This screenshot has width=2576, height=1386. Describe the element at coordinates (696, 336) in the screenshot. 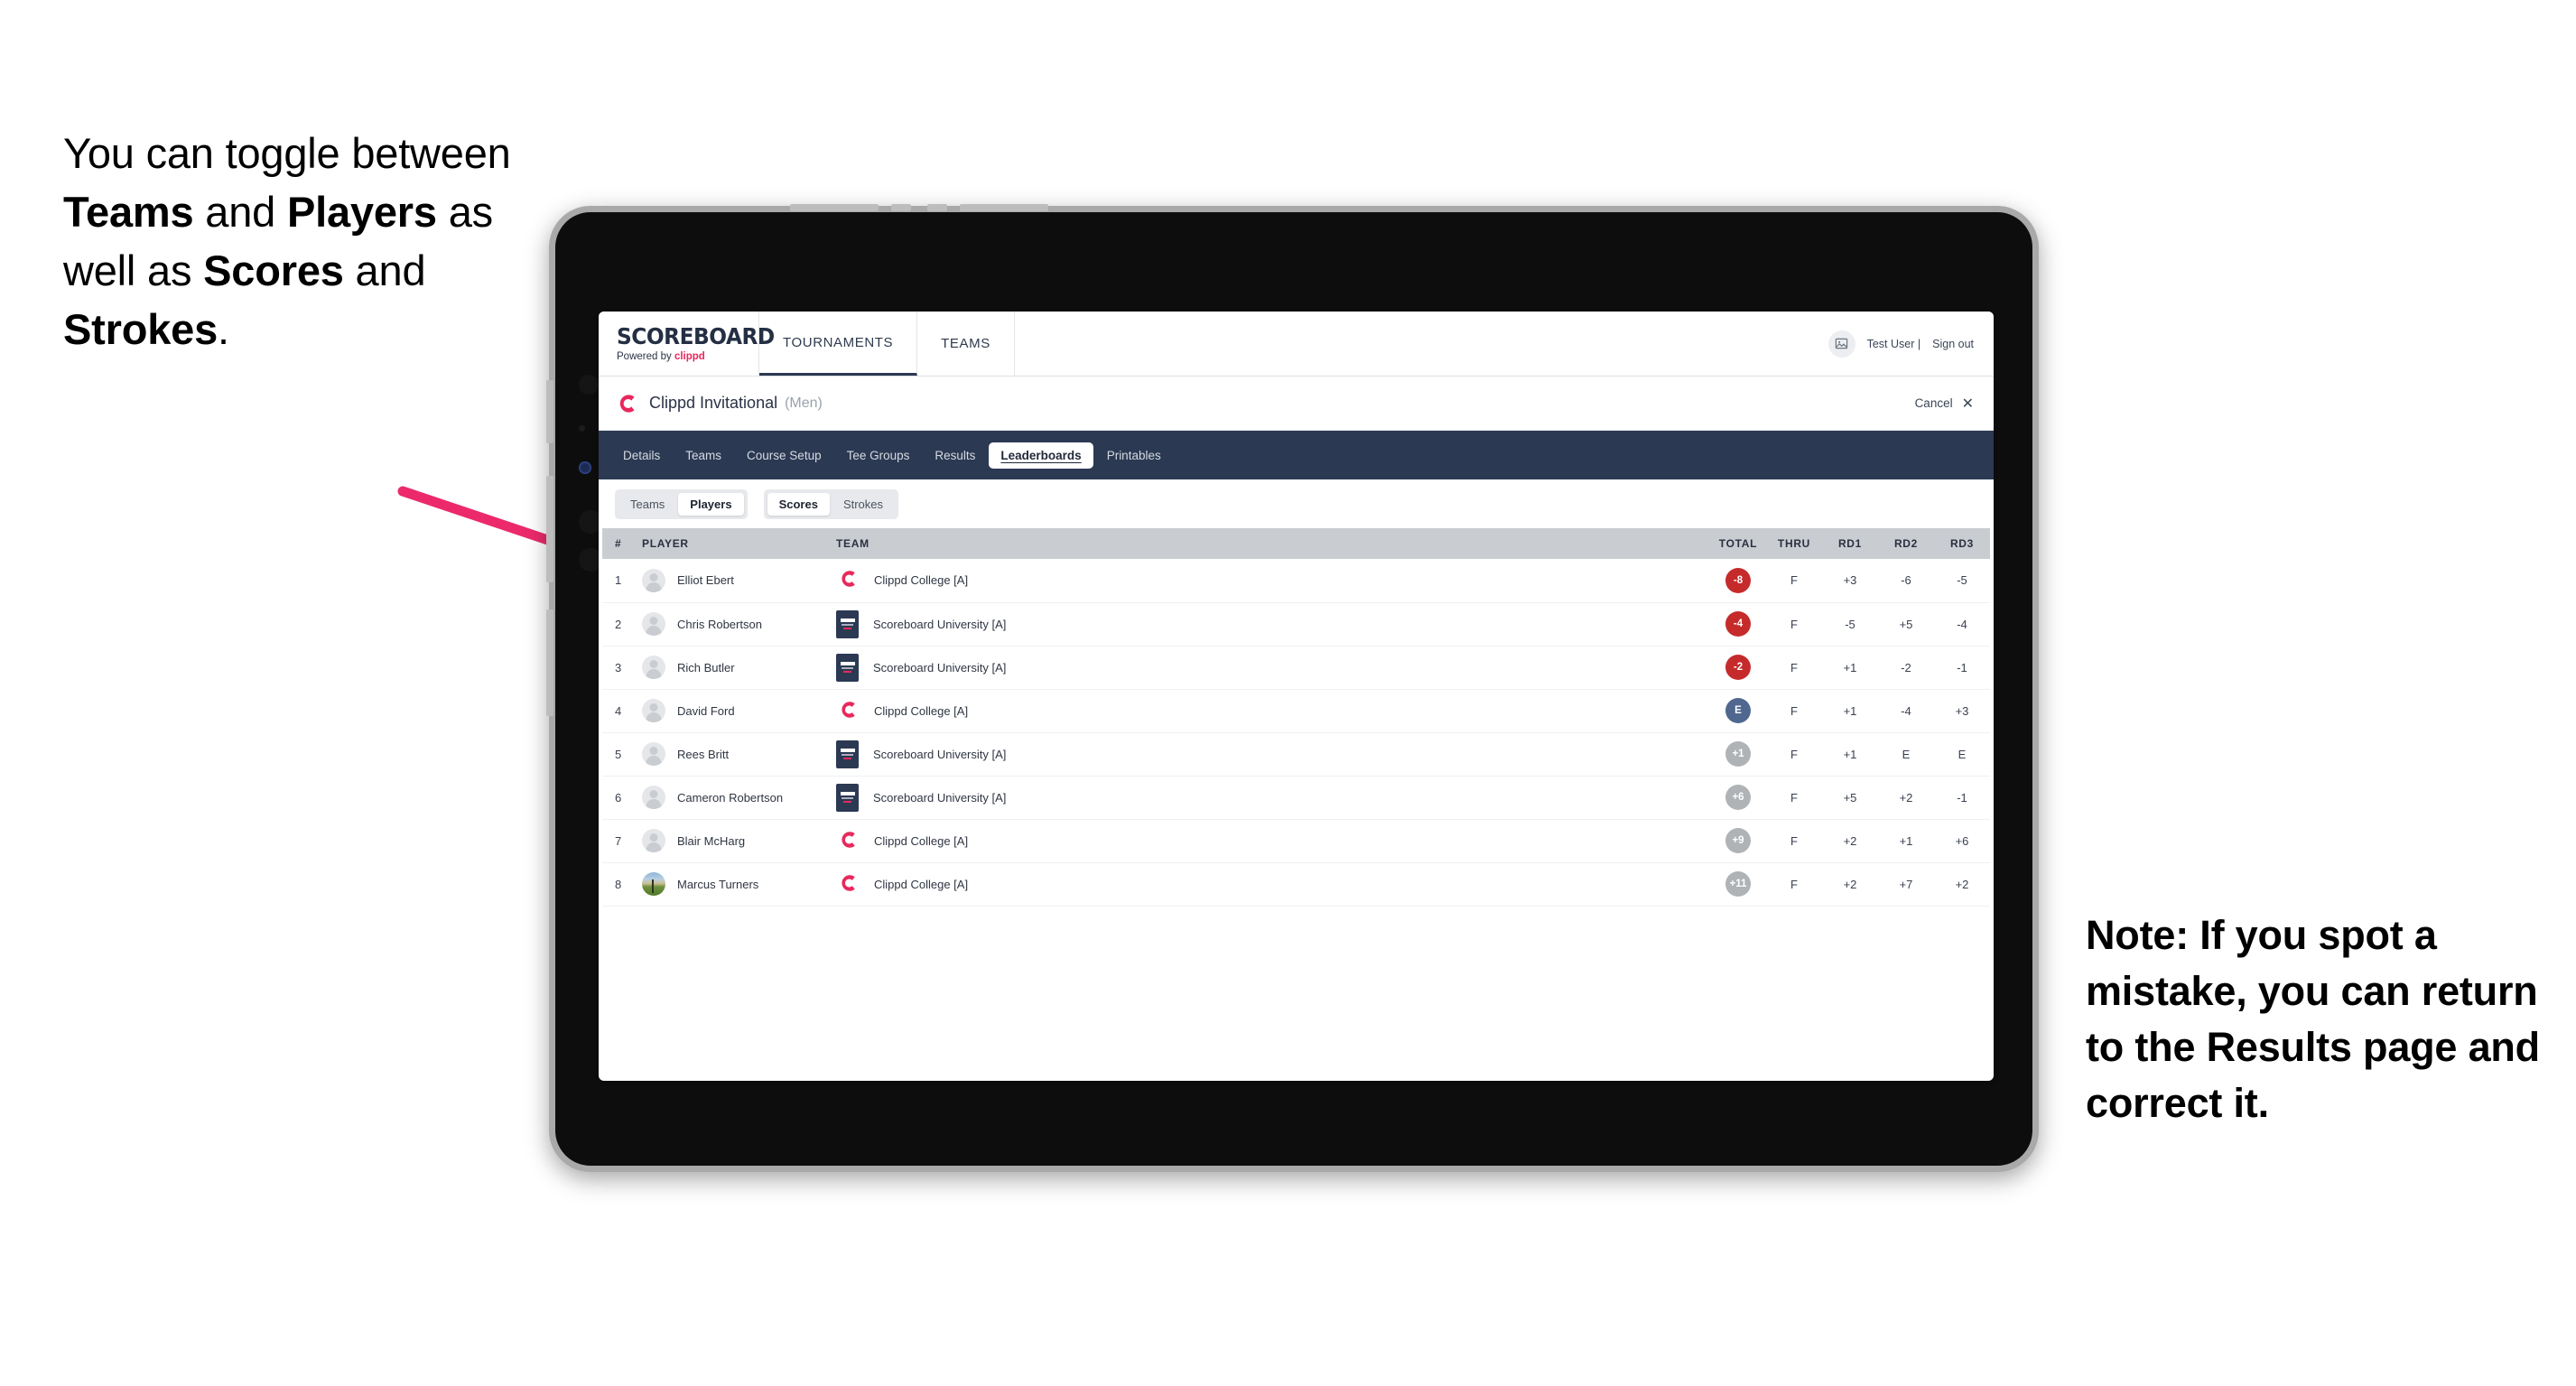

I see `brand-title: SCOREBOARD` at that location.